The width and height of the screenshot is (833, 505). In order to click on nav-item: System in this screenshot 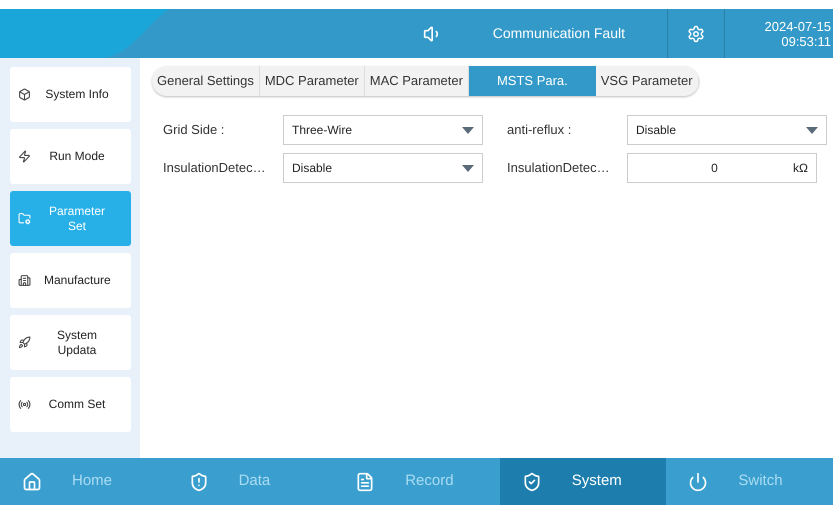, I will do `click(583, 481)`.